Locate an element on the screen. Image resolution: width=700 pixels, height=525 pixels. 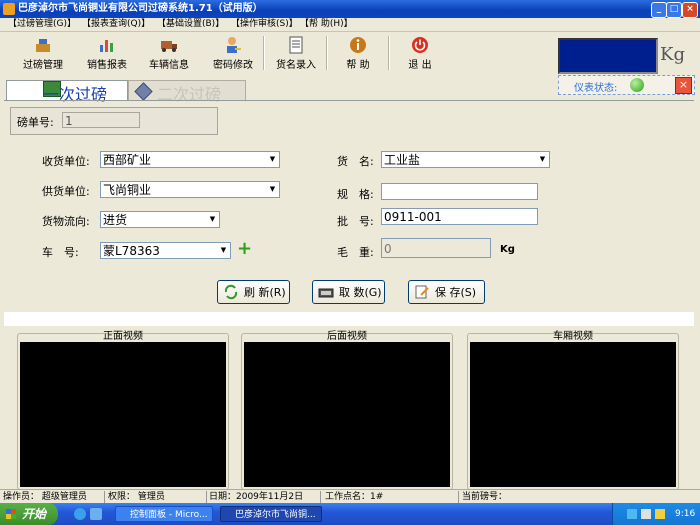
save-label: 保 存(S) is located at coordinates (456, 292).